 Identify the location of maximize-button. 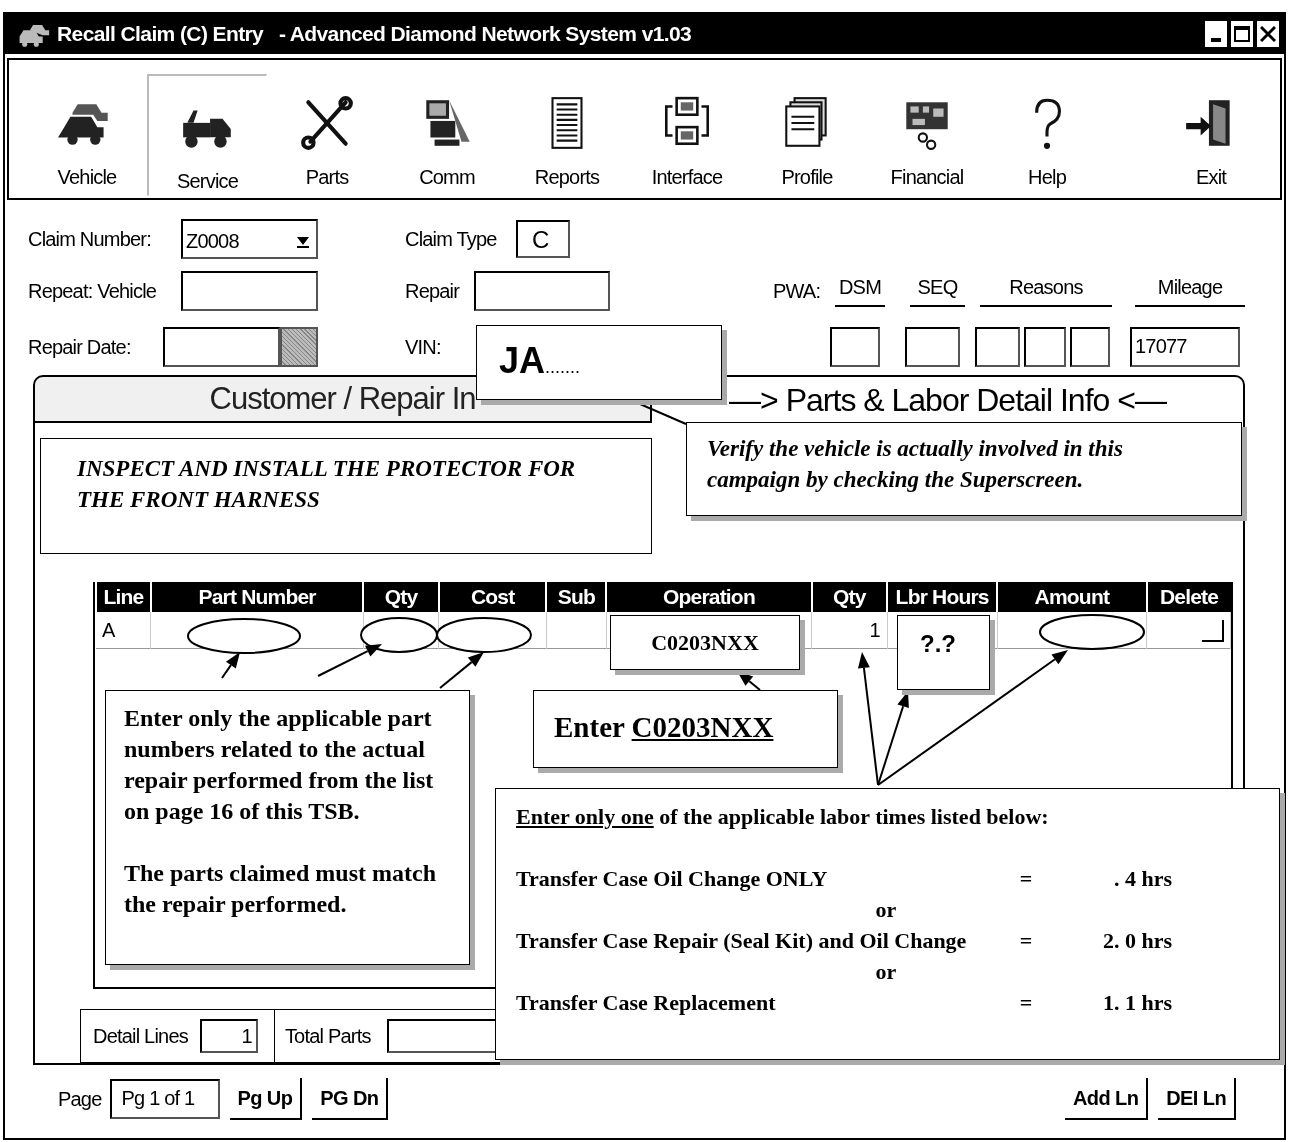
(1242, 34).